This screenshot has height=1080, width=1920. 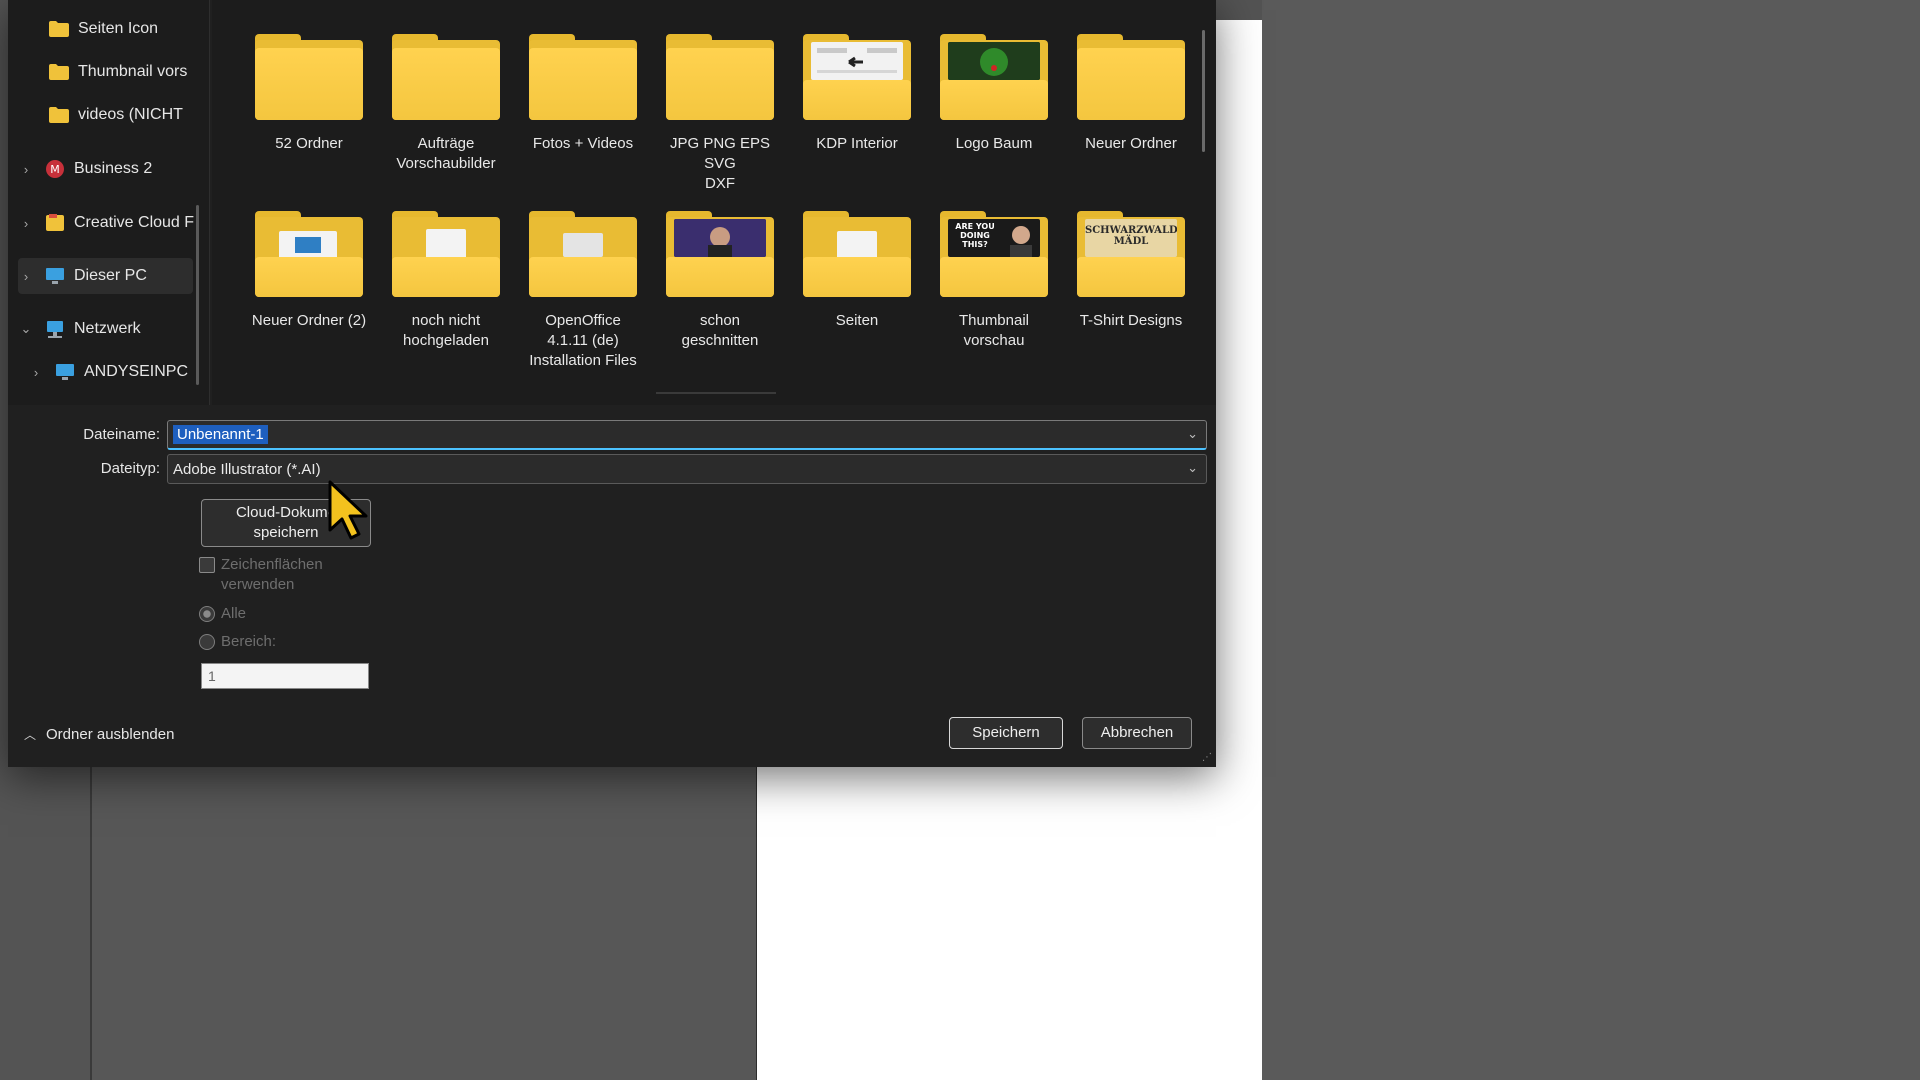 I want to click on folder-label: Seiten, so click(x=857, y=320).